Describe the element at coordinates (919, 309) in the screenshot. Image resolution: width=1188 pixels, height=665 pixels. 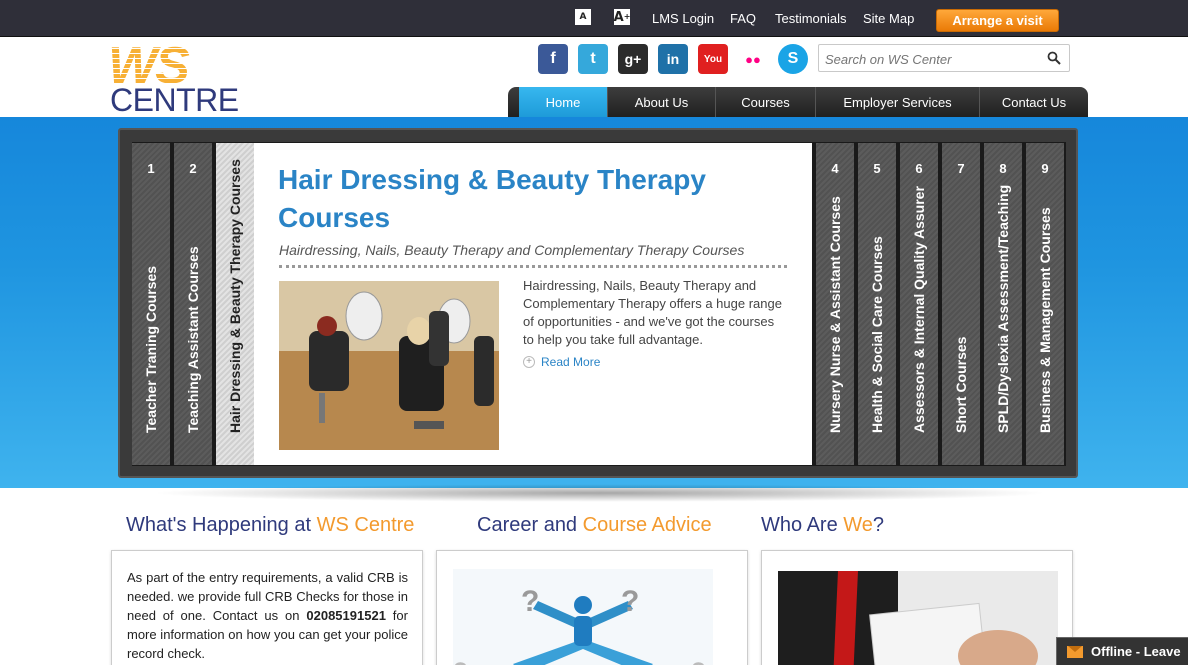
I see `tab-label: Assessors & Internal Quality Assurer` at that location.